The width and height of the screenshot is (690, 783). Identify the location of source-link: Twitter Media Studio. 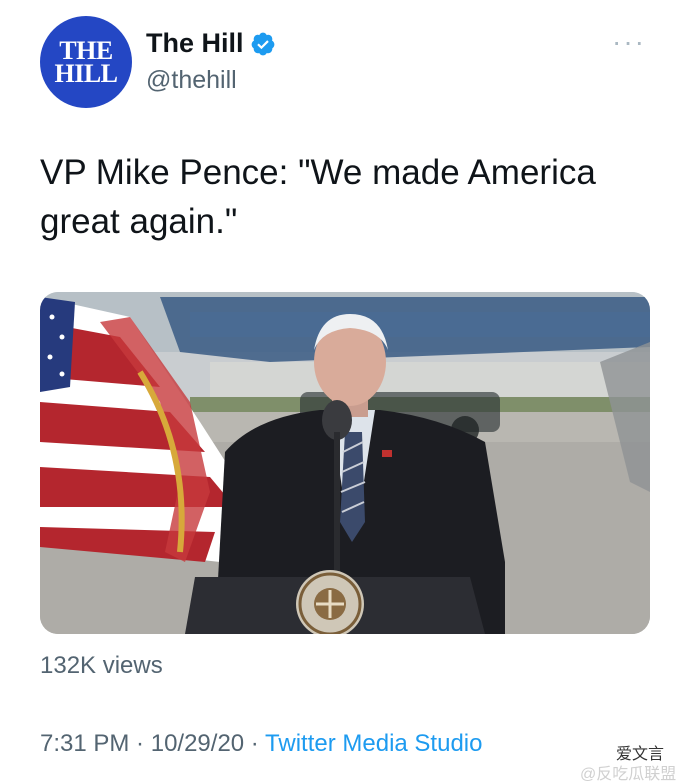
(373, 743).